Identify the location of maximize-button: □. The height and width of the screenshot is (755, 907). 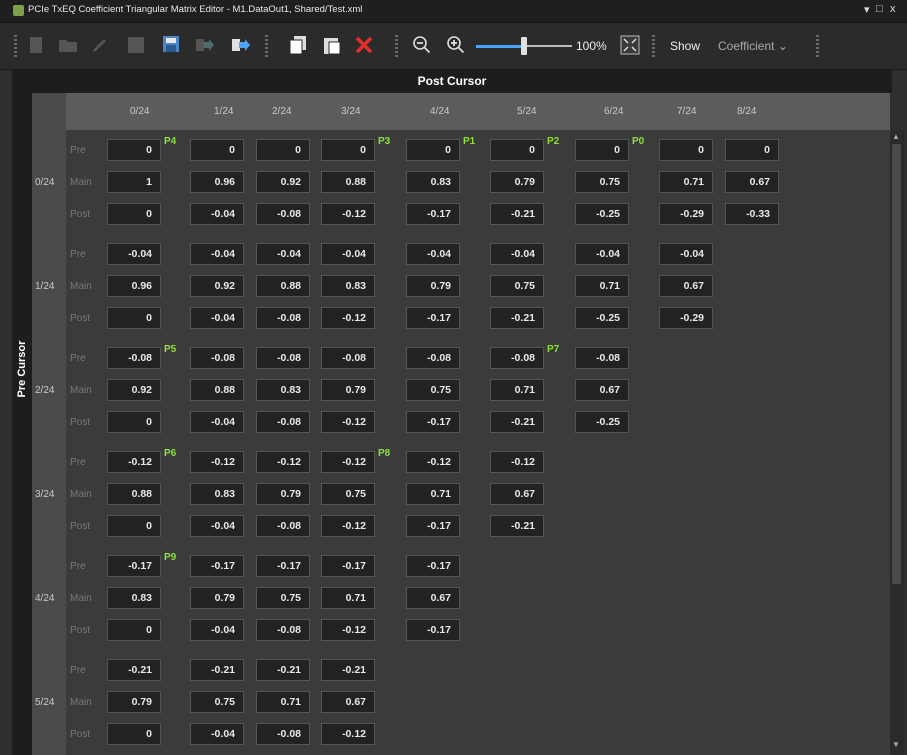
(879, 9).